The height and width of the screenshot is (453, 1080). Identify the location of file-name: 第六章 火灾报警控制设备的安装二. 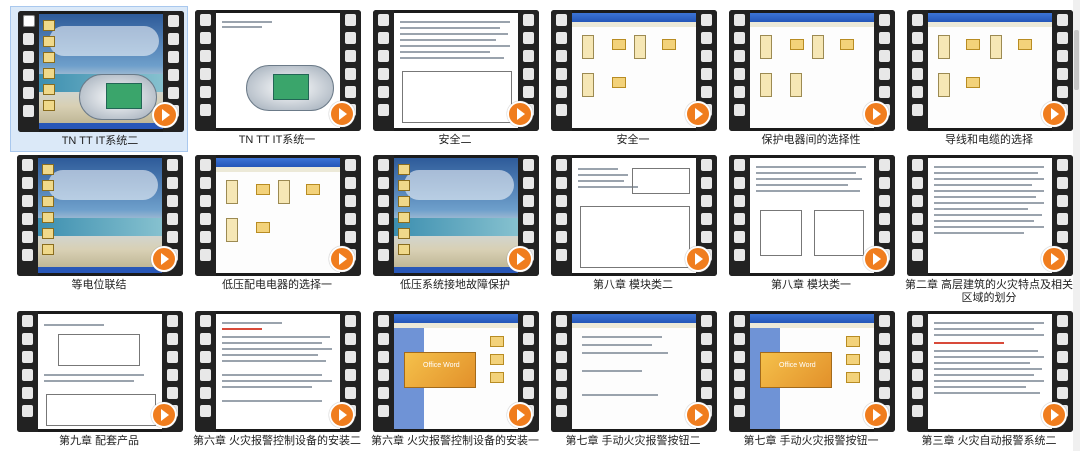
(277, 441).